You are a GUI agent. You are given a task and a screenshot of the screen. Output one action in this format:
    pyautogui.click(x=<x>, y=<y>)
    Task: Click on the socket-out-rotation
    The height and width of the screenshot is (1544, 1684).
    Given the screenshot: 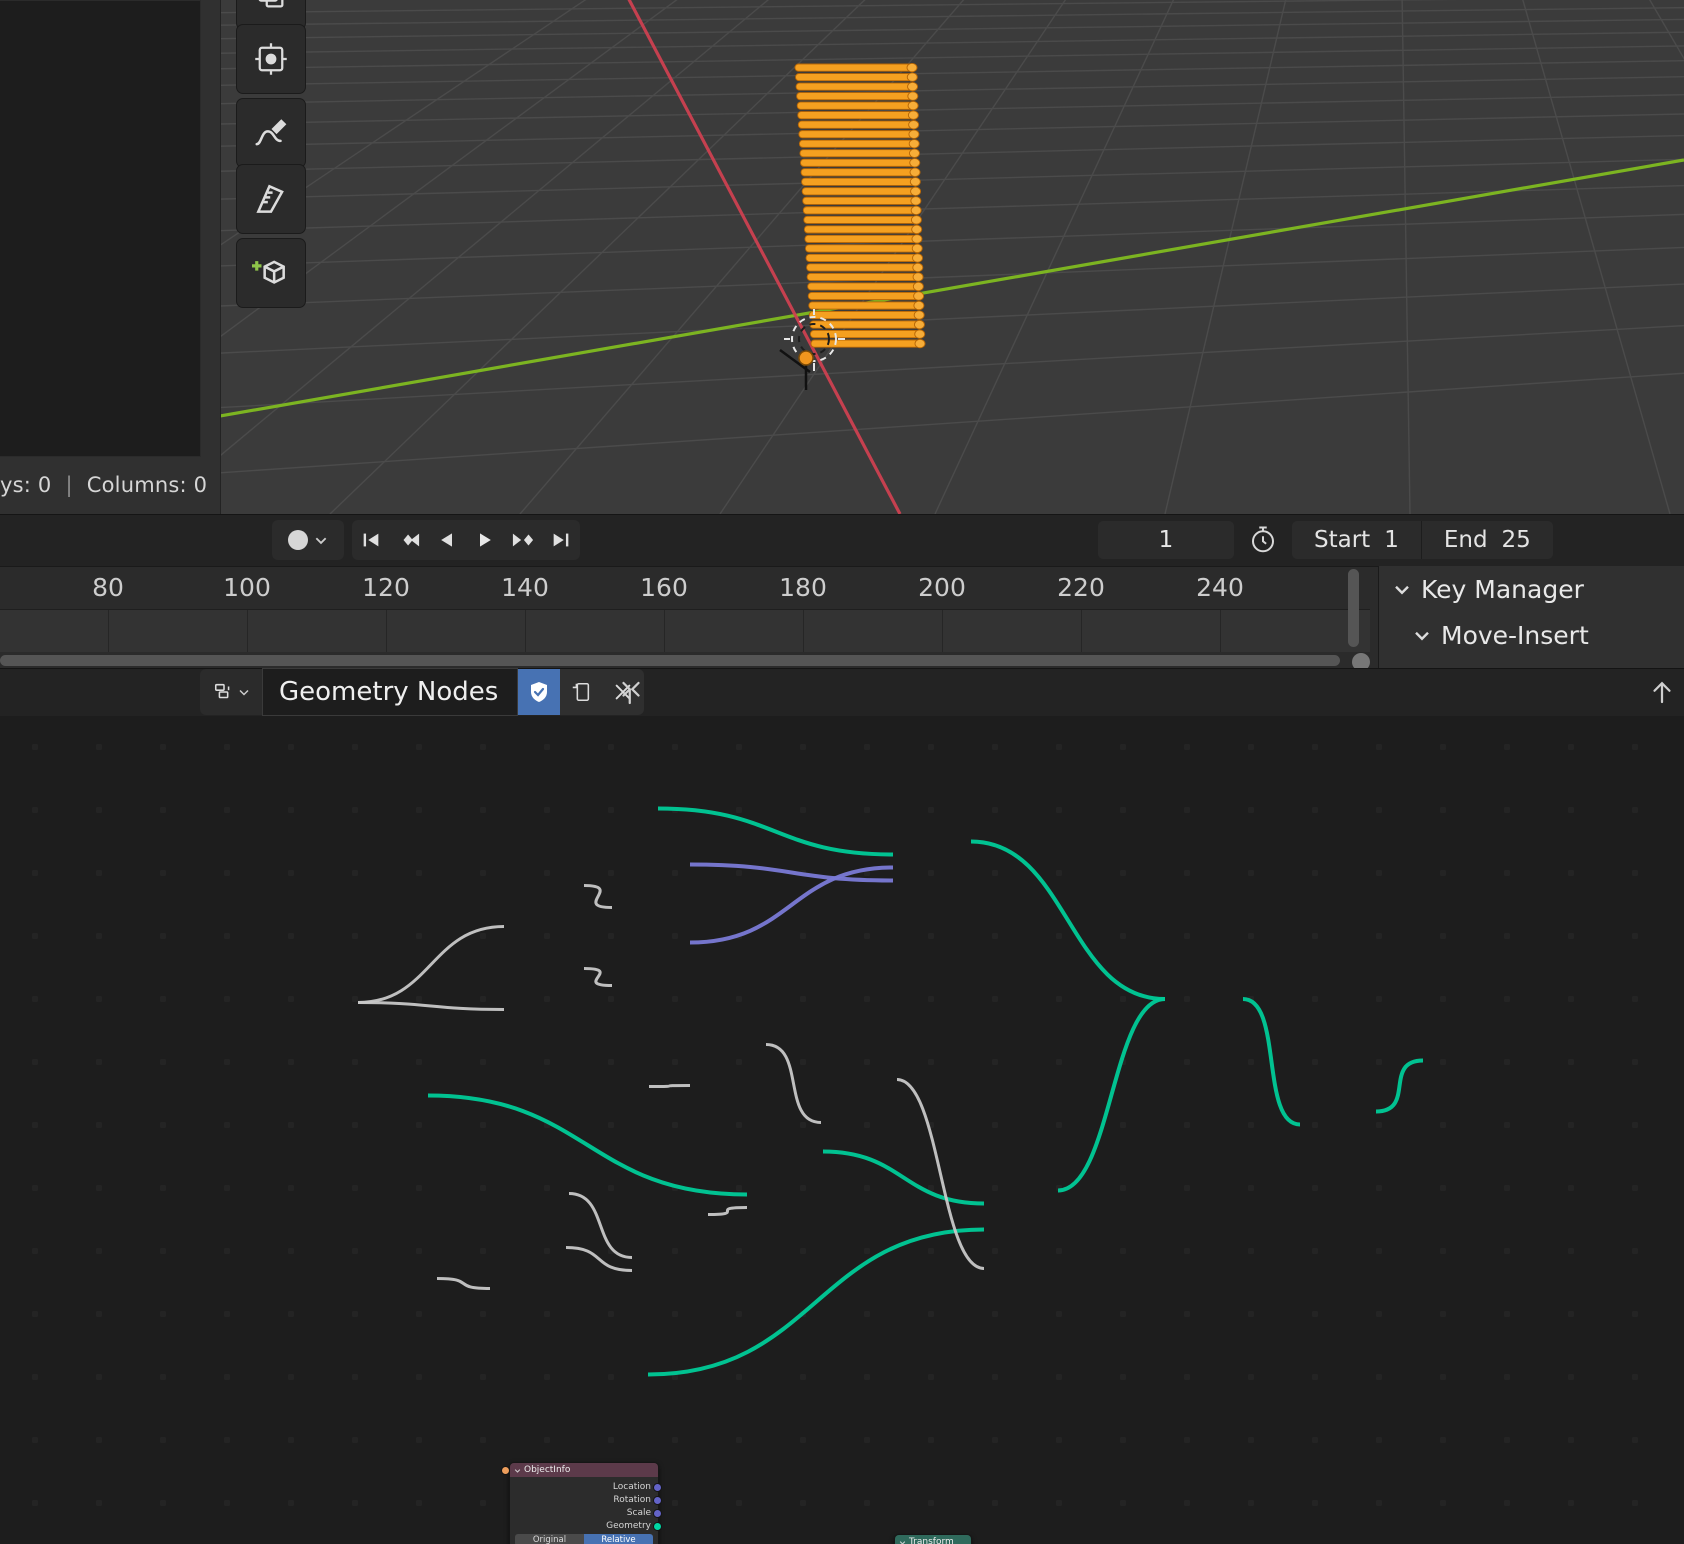 What is the action you would take?
    pyautogui.click(x=657, y=1500)
    